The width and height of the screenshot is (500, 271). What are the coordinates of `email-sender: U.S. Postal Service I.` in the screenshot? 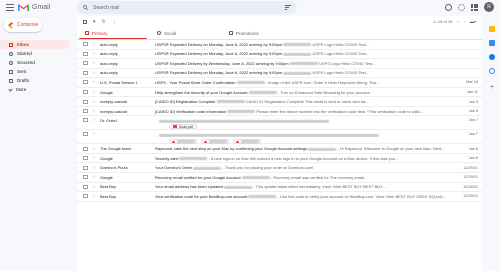 It's located at (119, 82).